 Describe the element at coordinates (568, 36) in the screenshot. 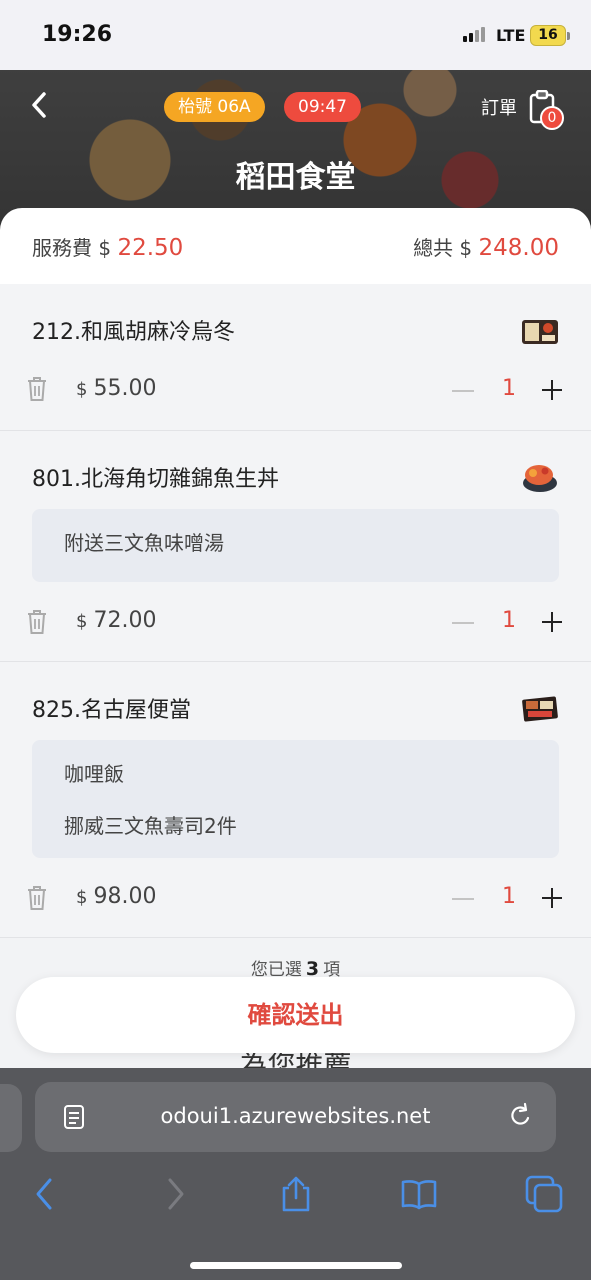

I see `battery-cap` at that location.